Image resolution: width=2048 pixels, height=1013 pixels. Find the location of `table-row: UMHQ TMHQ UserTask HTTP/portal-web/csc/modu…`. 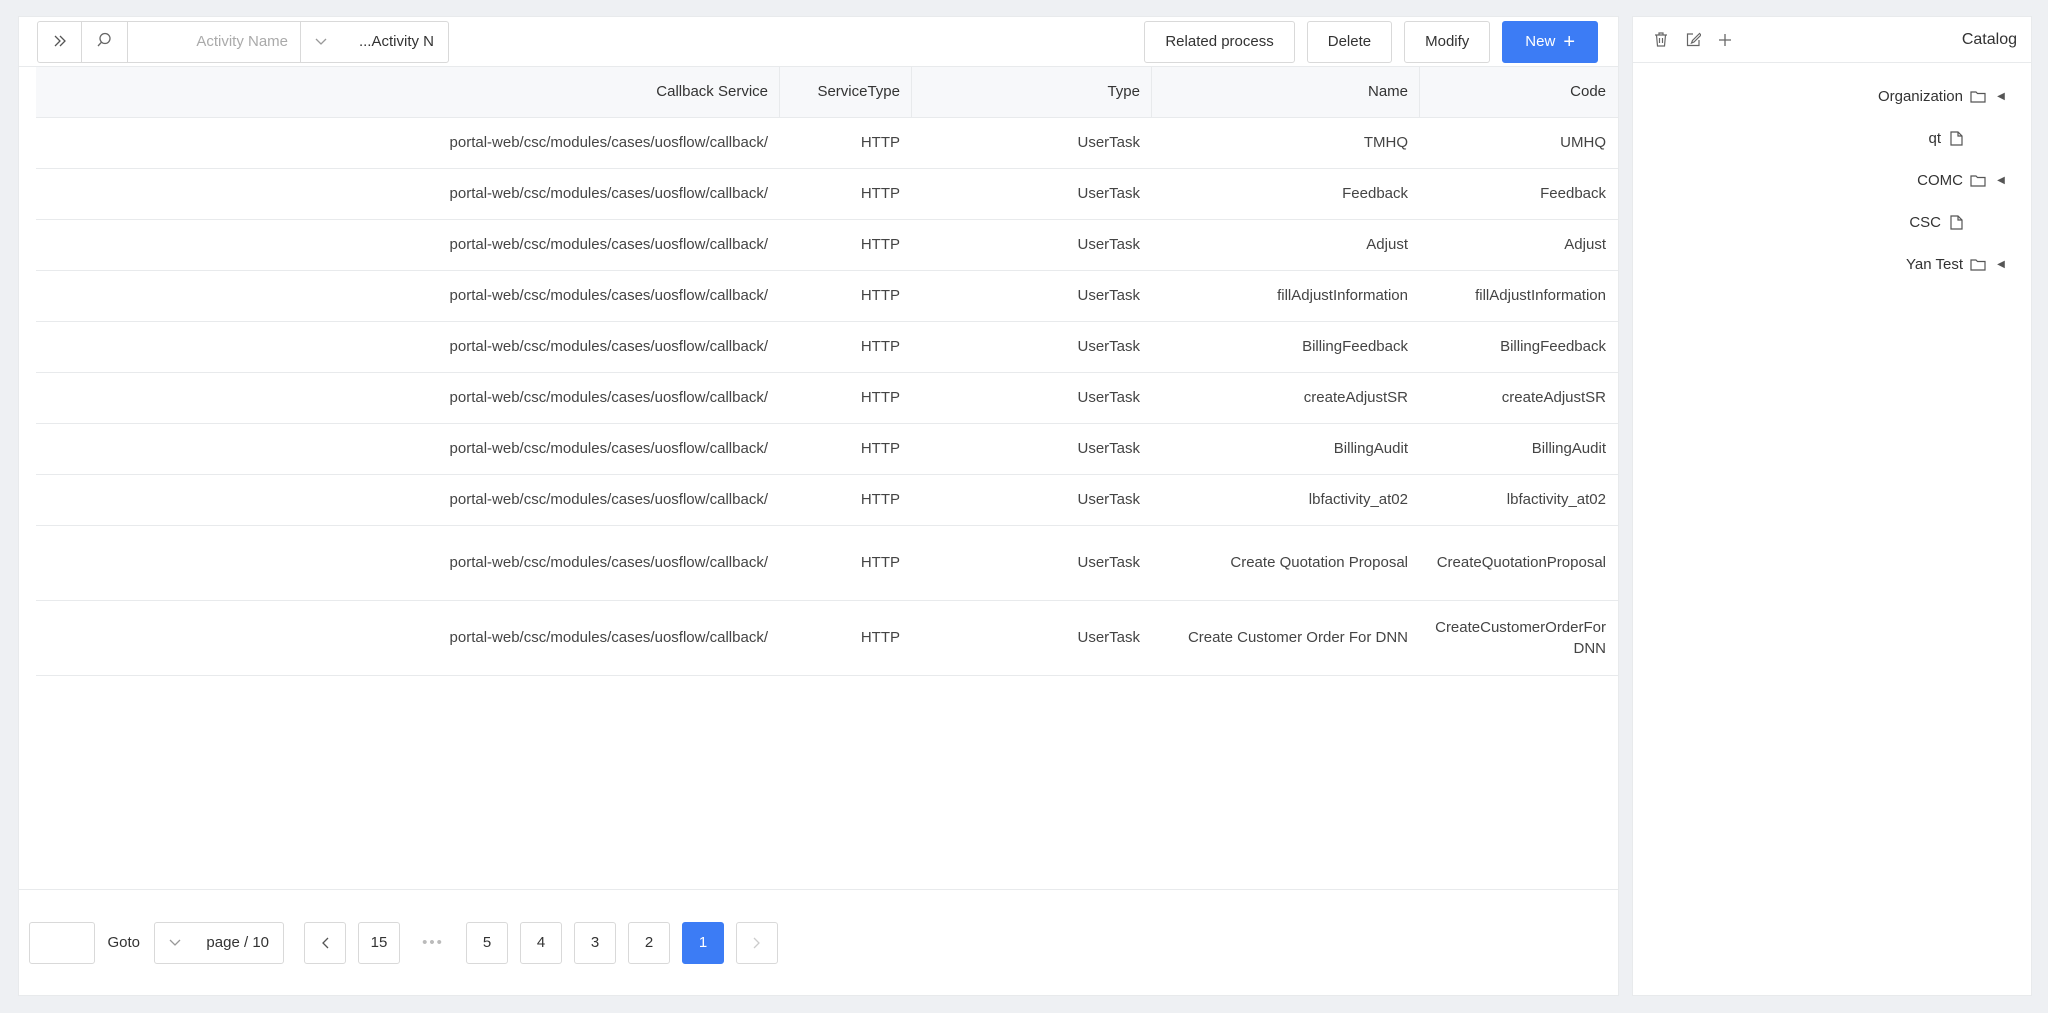

table-row: UMHQ TMHQ UserTask HTTP/portal-web/csc/modu… is located at coordinates (827, 143).